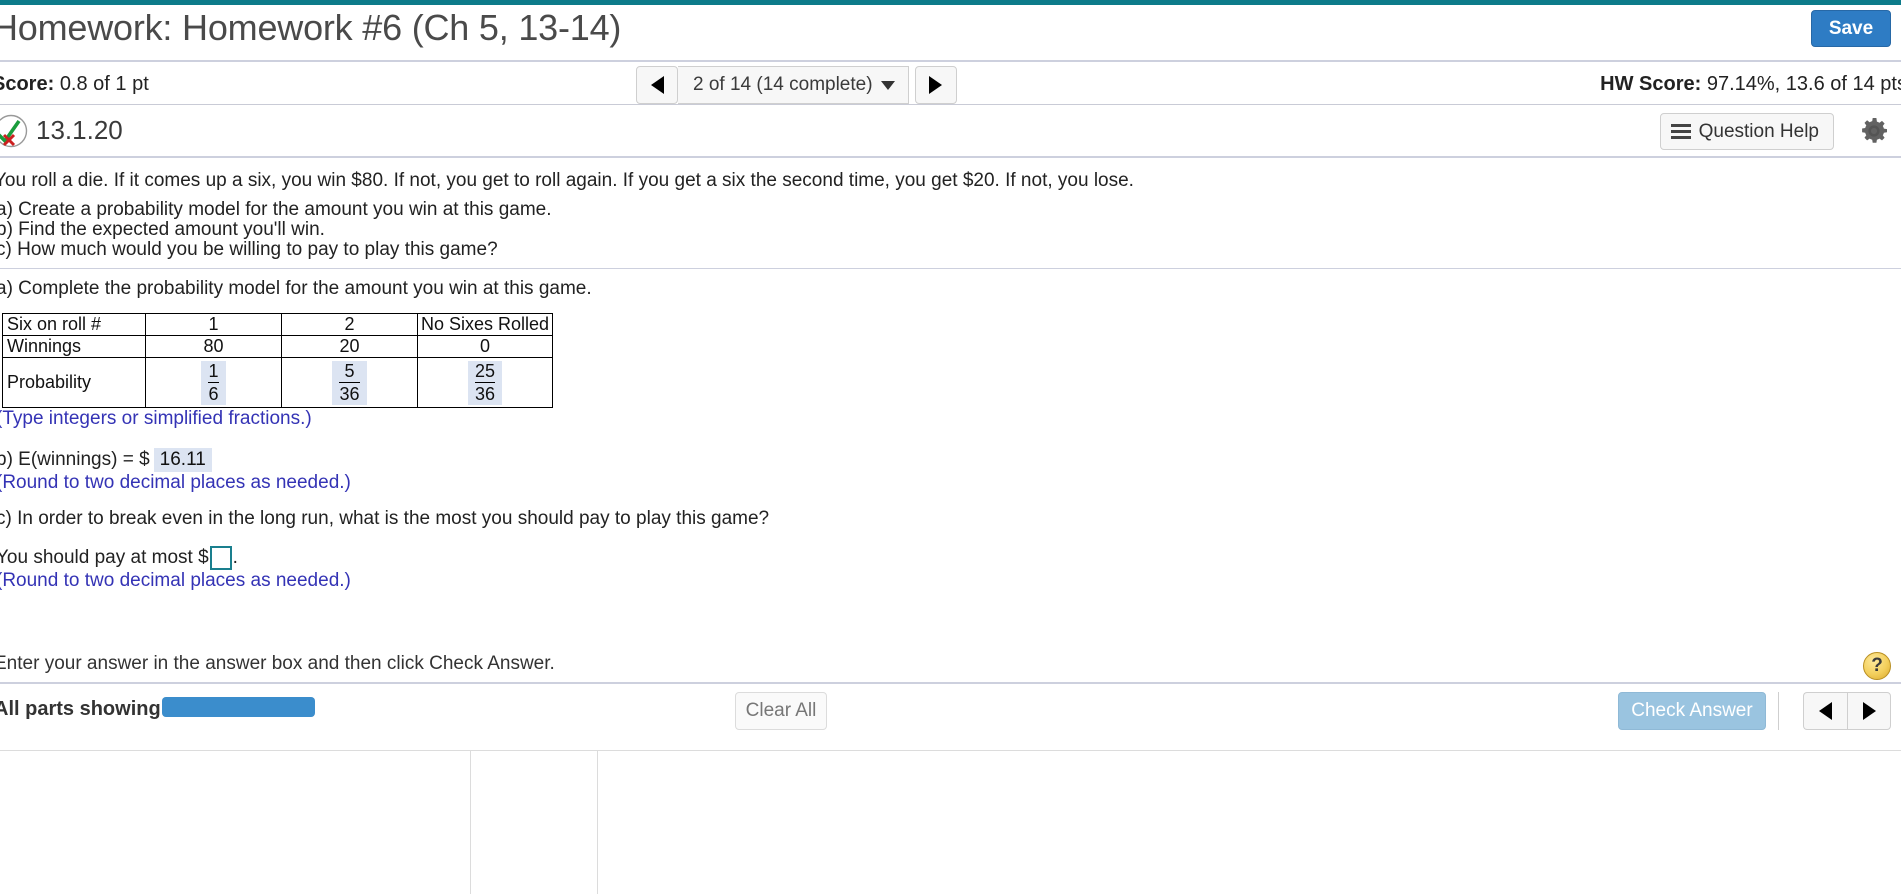  Describe the element at coordinates (349, 370) in the screenshot. I see `fraction-2-numerator: 5` at that location.